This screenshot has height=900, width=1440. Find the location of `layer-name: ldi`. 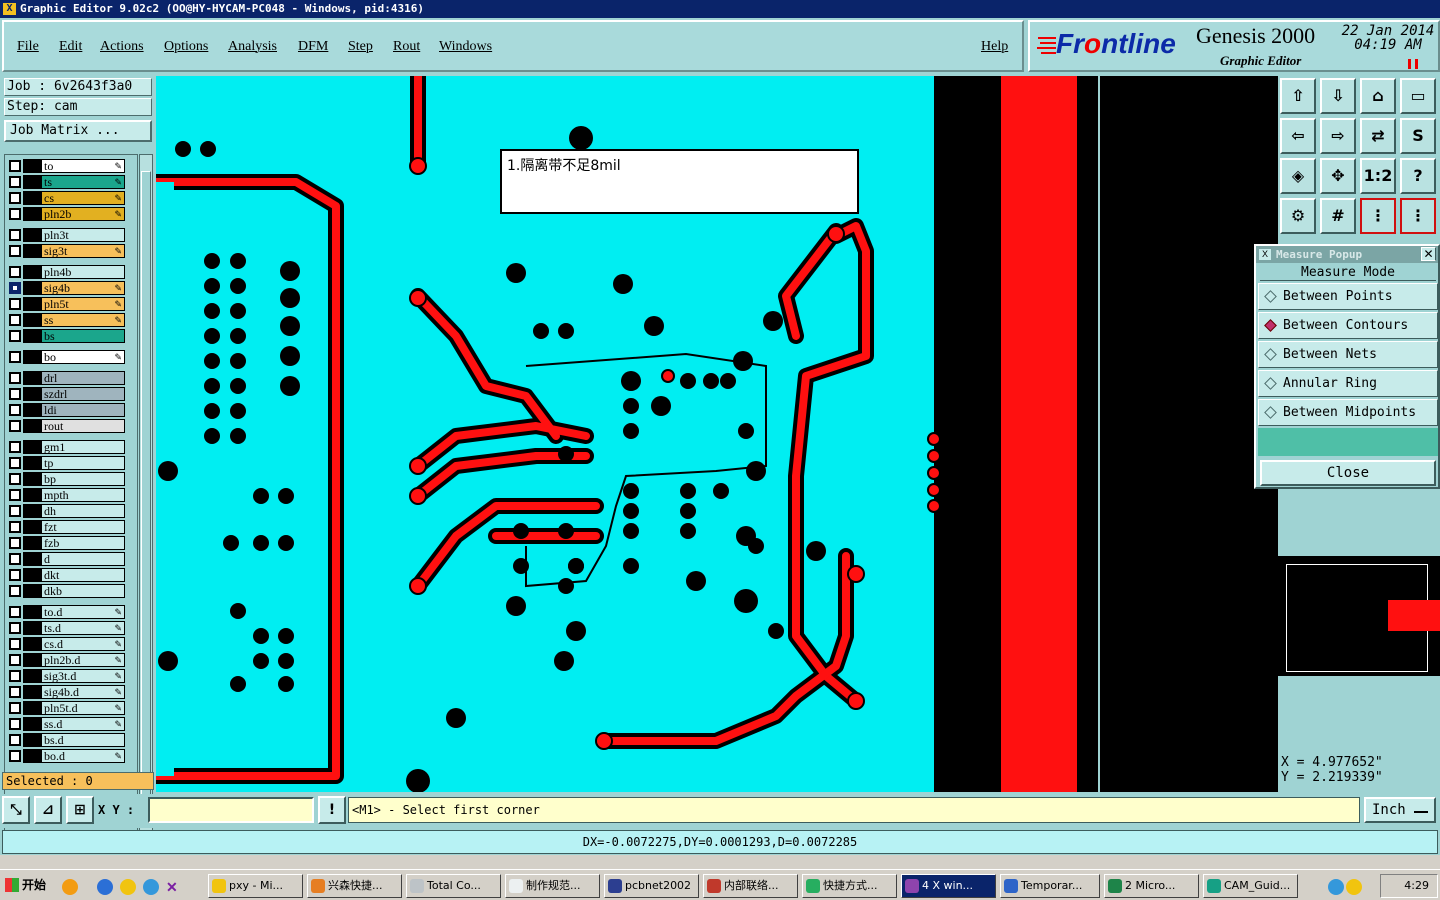

layer-name: ldi is located at coordinates (83, 410).